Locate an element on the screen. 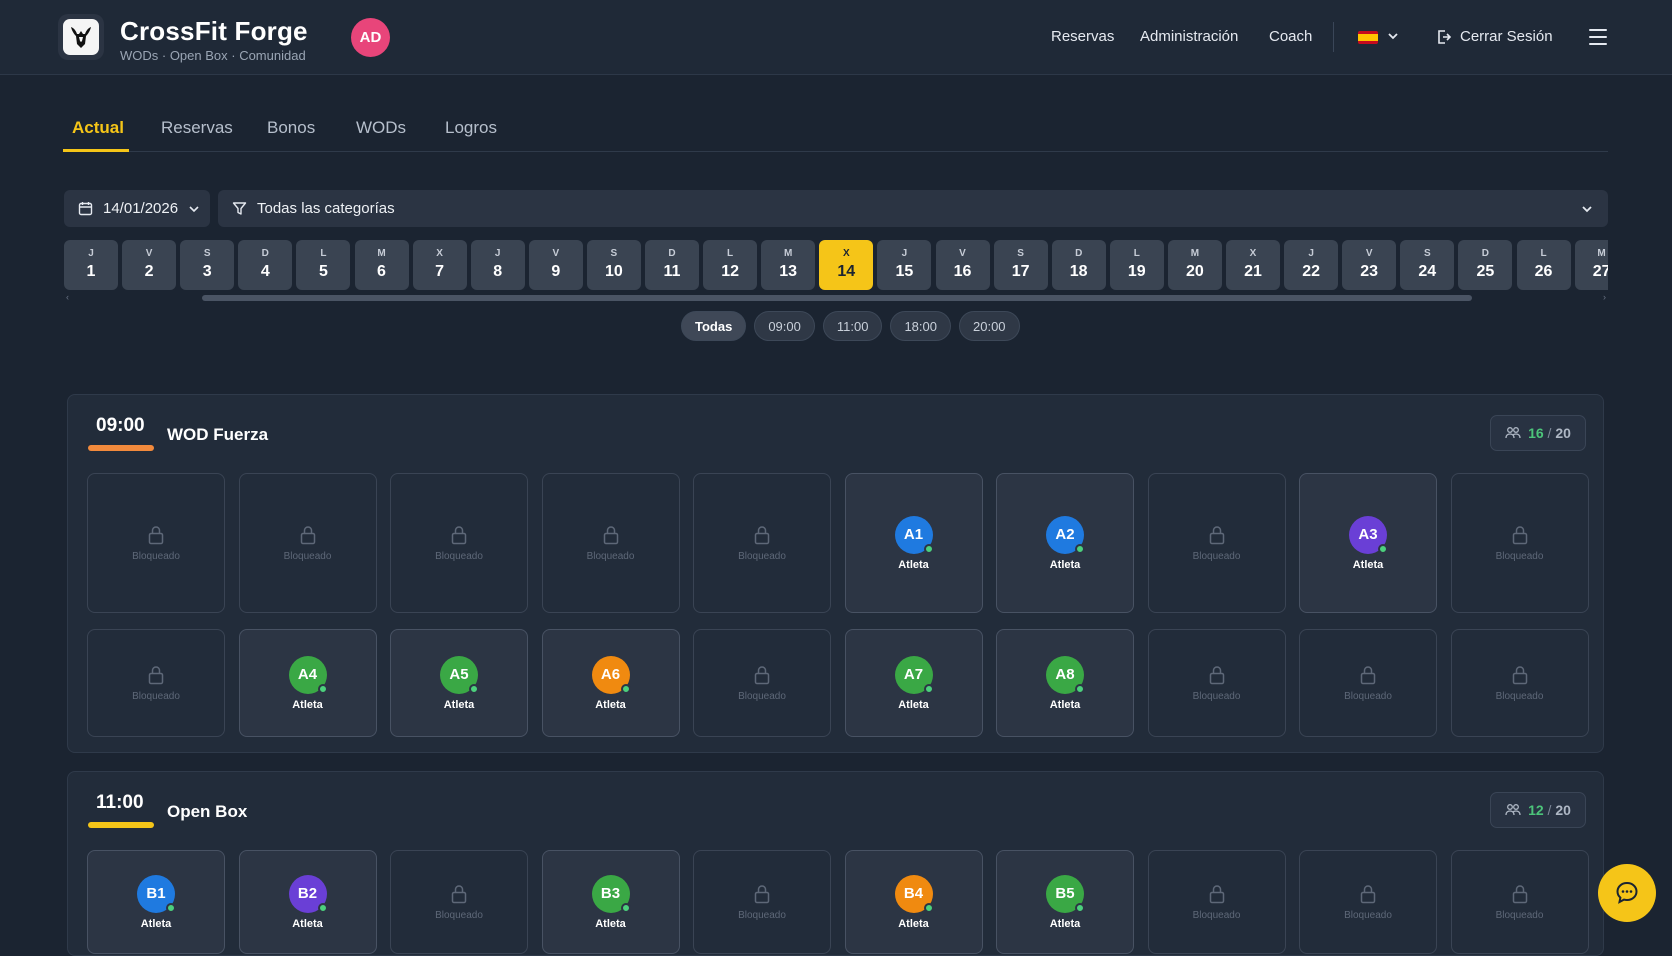  day-21: X 21 is located at coordinates (1253, 265).